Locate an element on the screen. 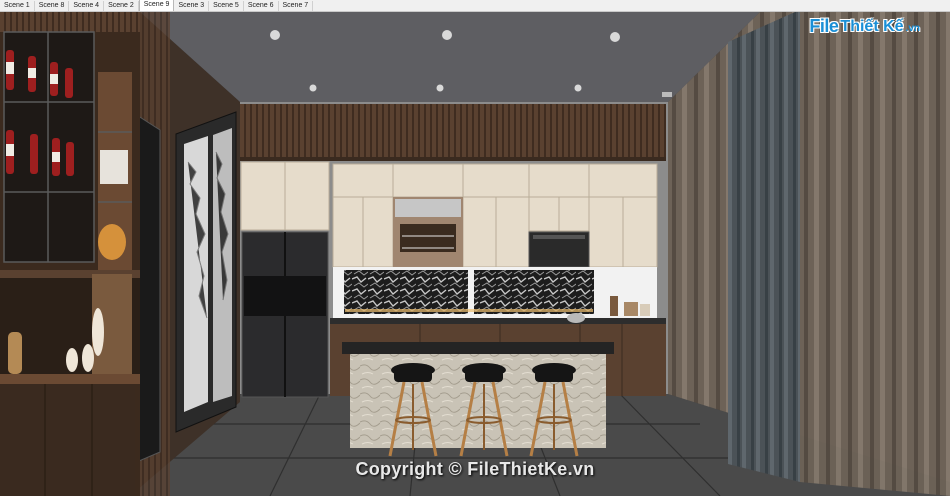 Image resolution: width=950 pixels, height=496 pixels. tab-scene-3: Scene 3 is located at coordinates (192, 6).